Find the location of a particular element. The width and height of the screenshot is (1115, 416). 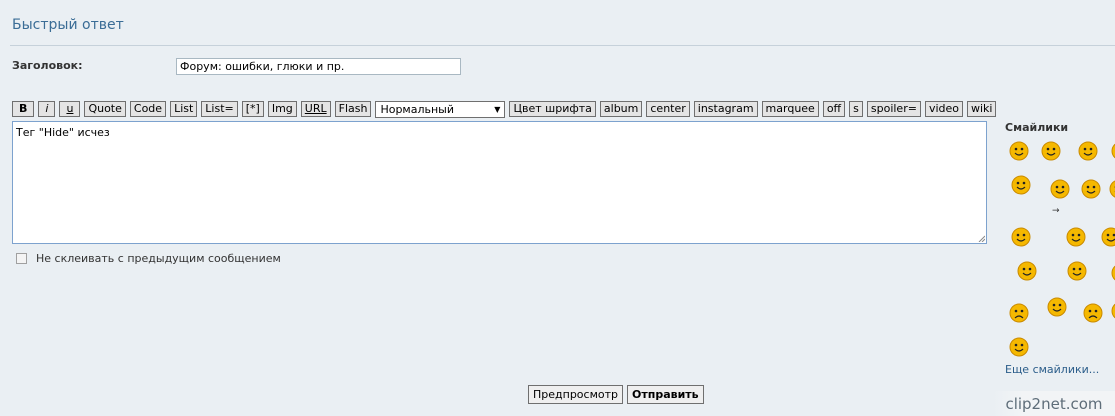

watermark-logo: clip2net.com is located at coordinates (1054, 403).